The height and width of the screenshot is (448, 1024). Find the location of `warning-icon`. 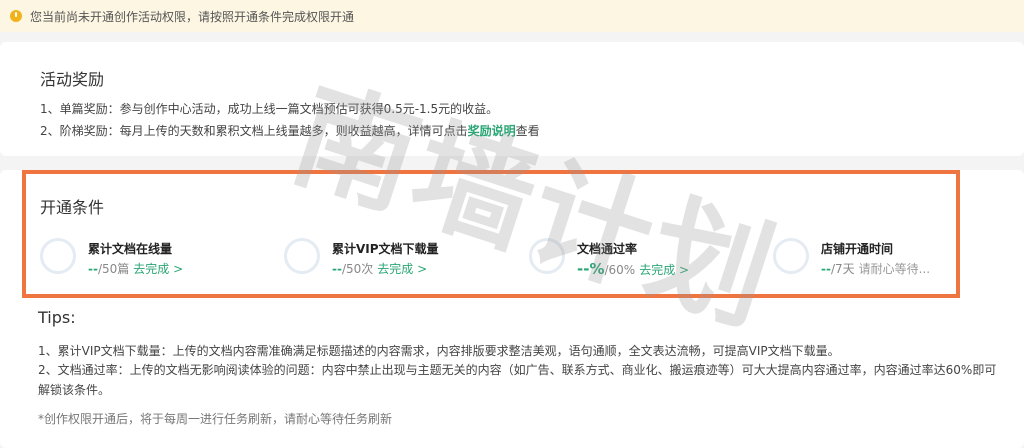

warning-icon is located at coordinates (16, 16).